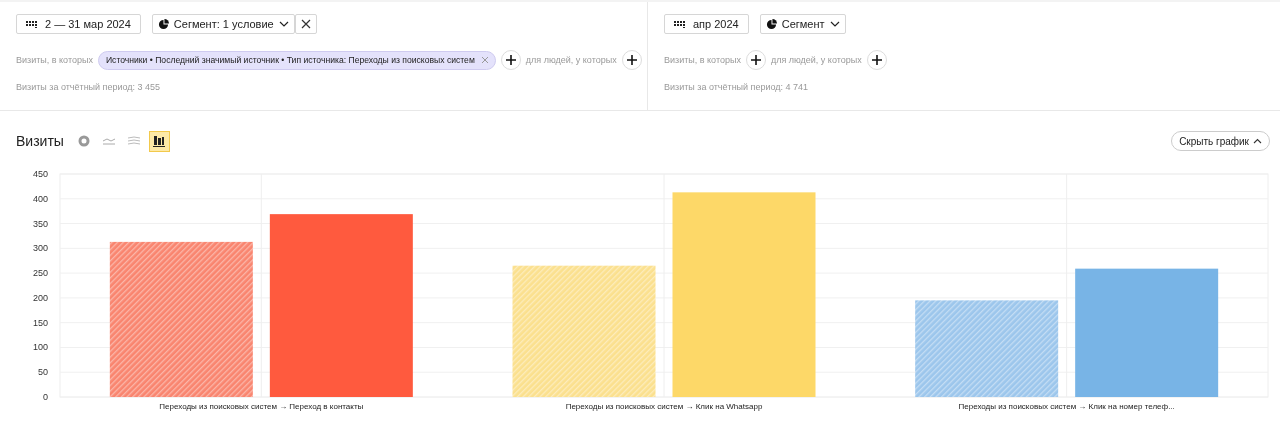 This screenshot has width=1280, height=430. What do you see at coordinates (223, 24) in the screenshot?
I see `segment-button: Сегмент: 1 условие` at bounding box center [223, 24].